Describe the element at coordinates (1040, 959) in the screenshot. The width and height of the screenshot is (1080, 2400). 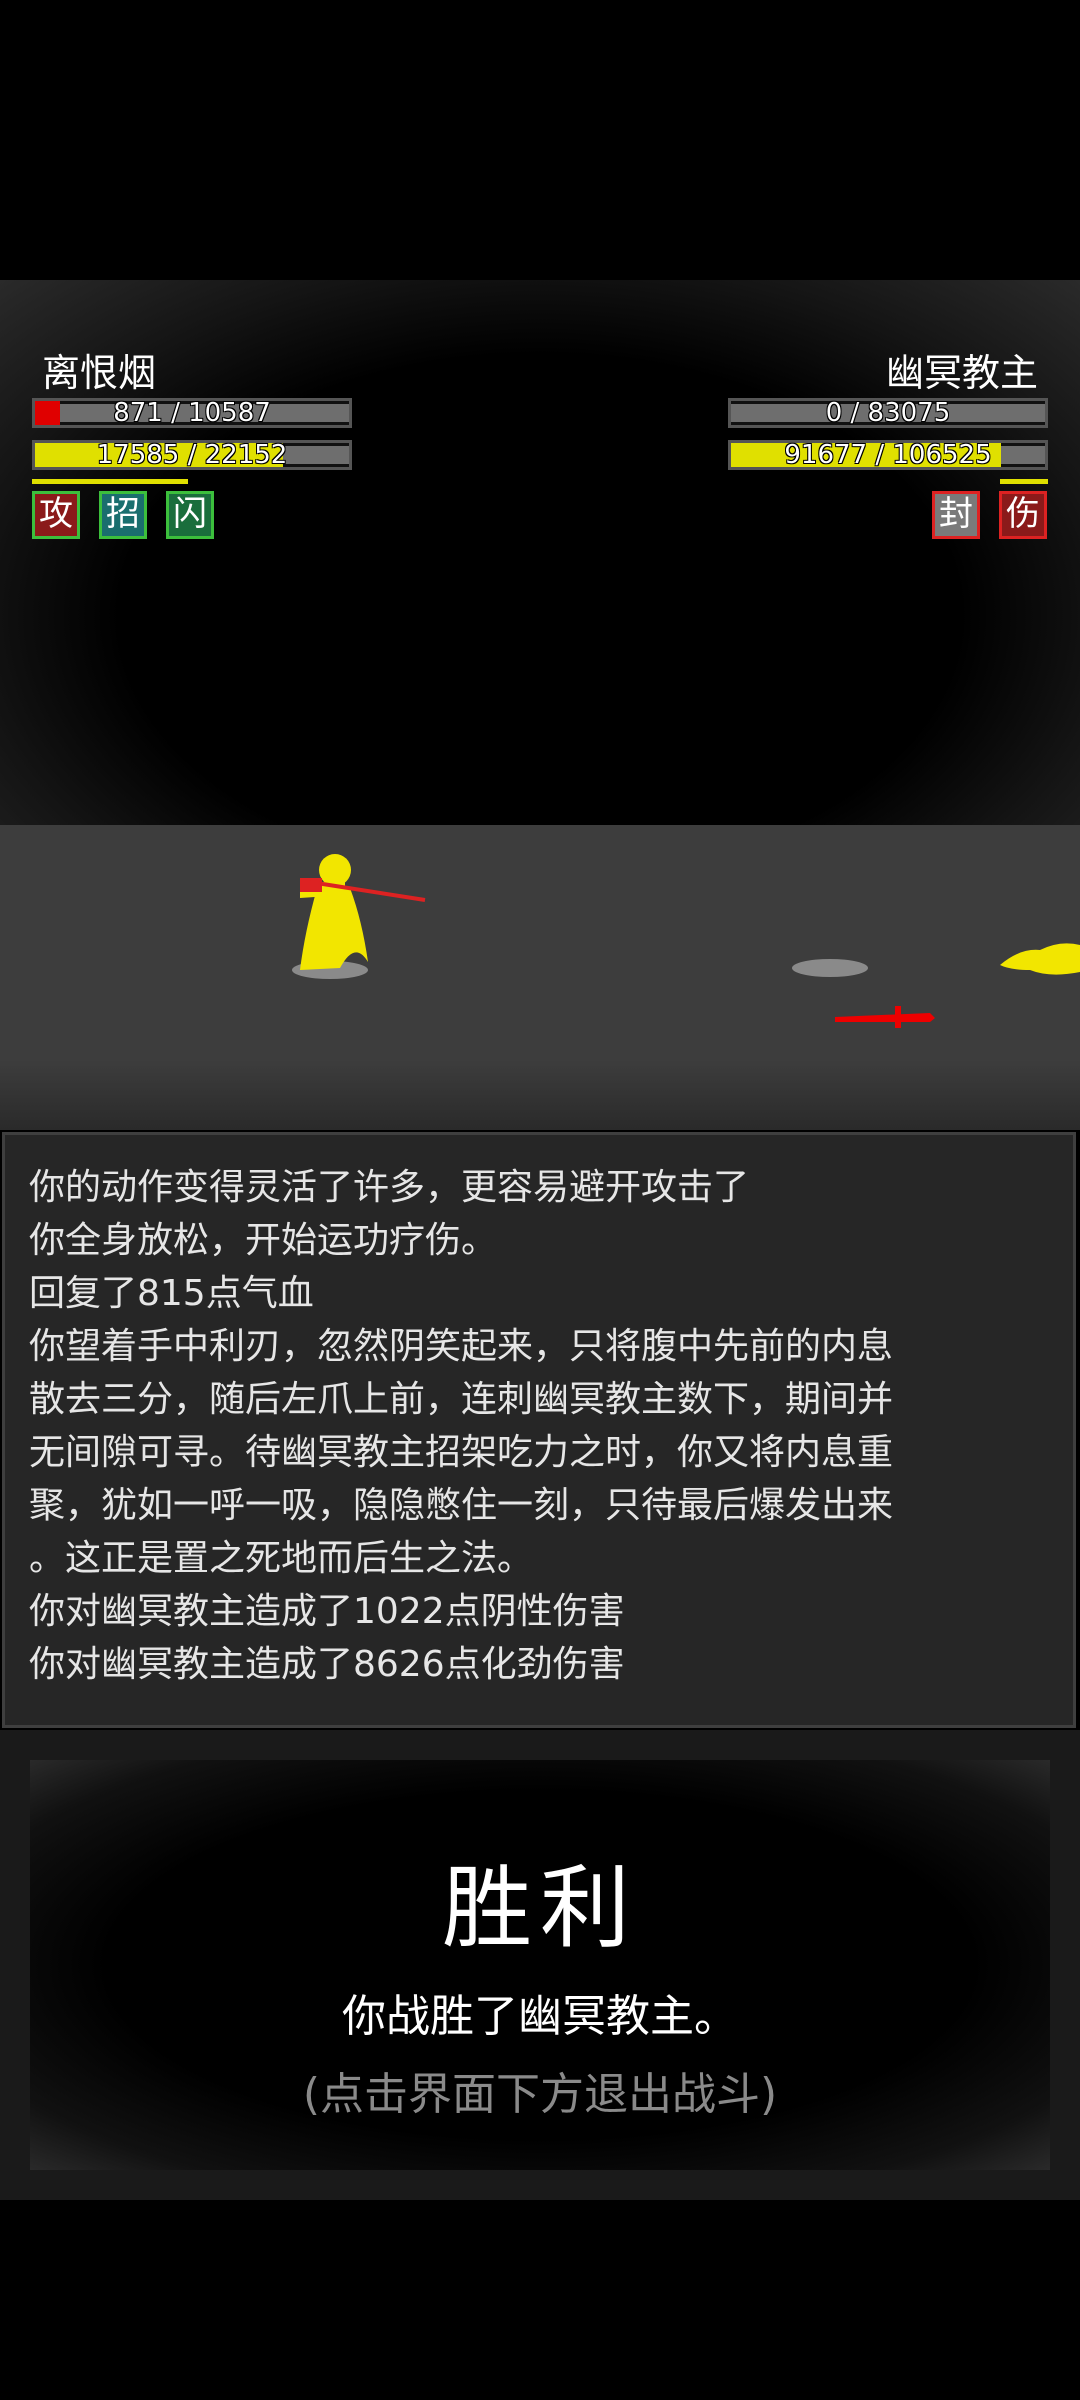
I see `fallen-enemy-icon` at that location.